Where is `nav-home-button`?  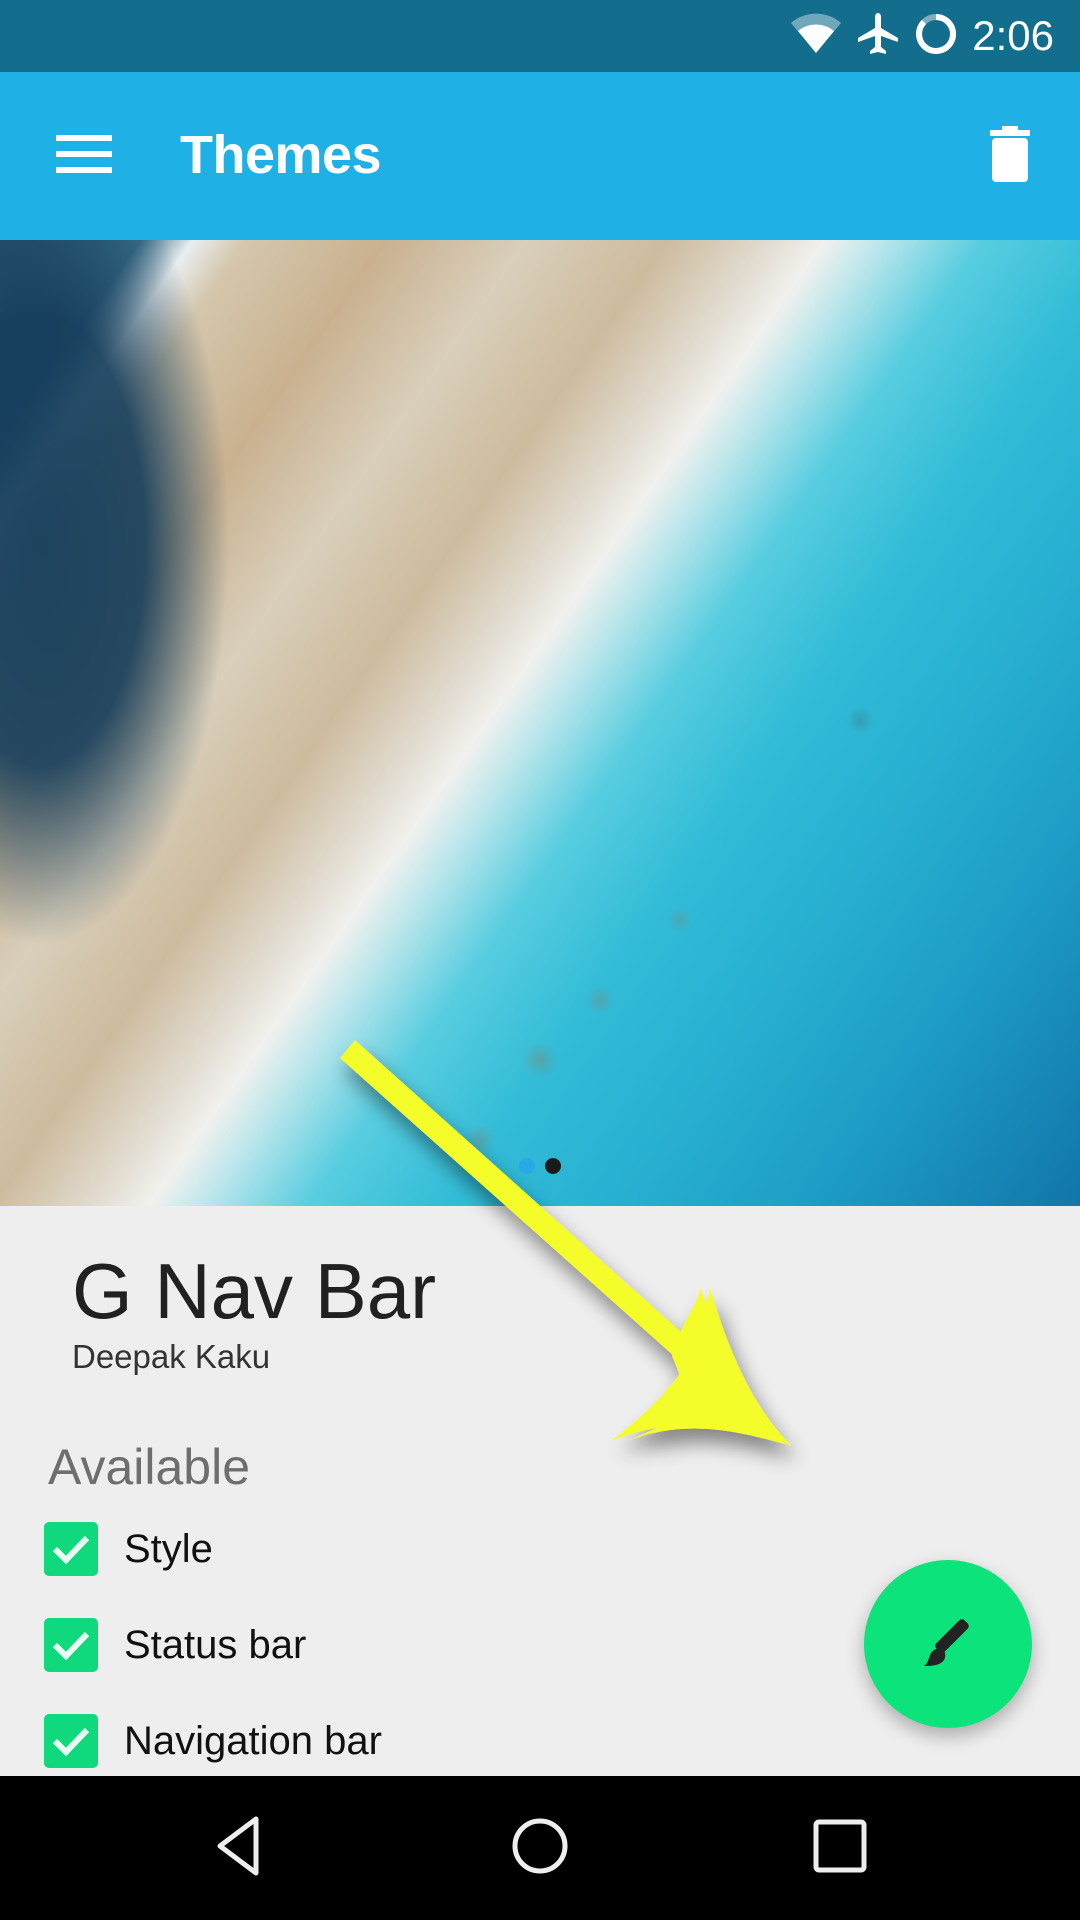
nav-home-button is located at coordinates (540, 1848).